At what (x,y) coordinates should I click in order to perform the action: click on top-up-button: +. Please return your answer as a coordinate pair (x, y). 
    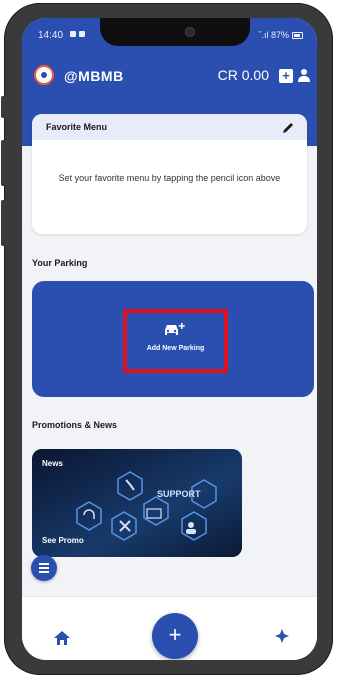
    Looking at the image, I should click on (286, 76).